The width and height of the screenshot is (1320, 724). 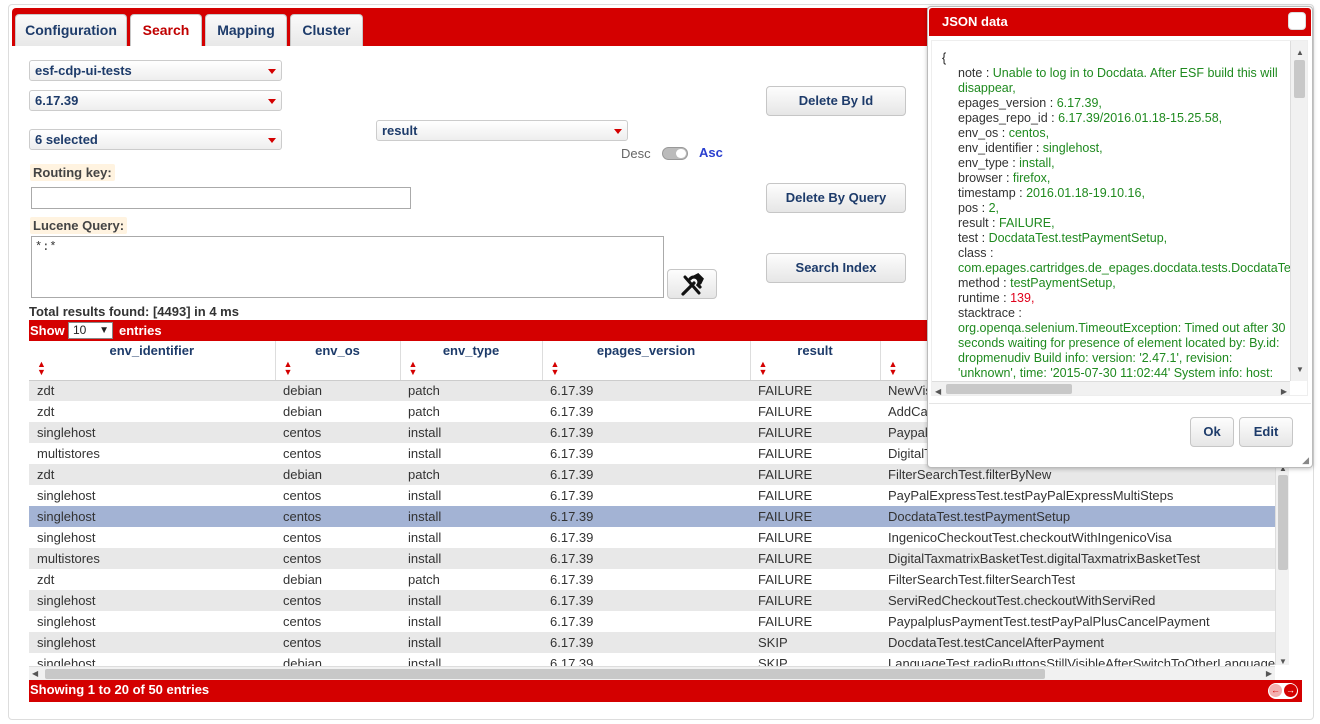 What do you see at coordinates (1290, 690) in the screenshot?
I see `next-page-icon: →` at bounding box center [1290, 690].